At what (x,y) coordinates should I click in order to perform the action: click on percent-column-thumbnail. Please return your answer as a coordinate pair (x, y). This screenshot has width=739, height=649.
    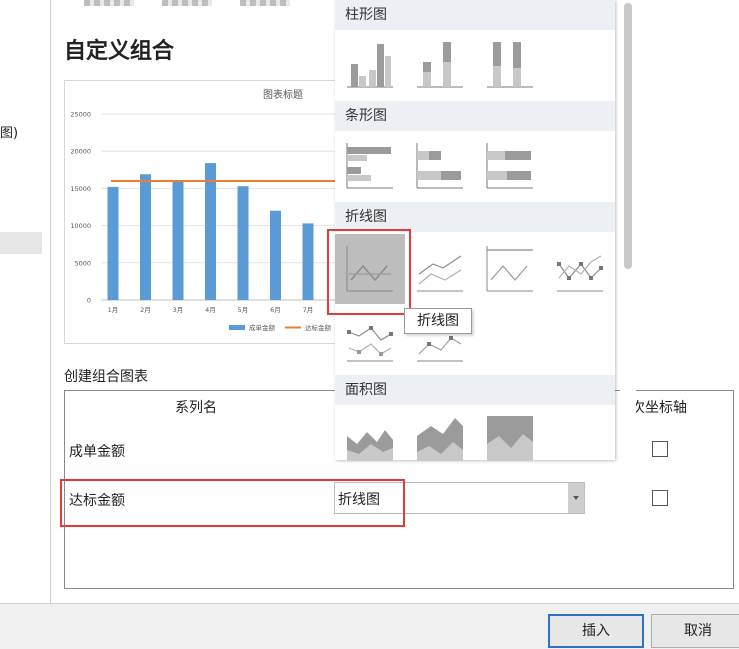
    Looking at the image, I should click on (510, 64).